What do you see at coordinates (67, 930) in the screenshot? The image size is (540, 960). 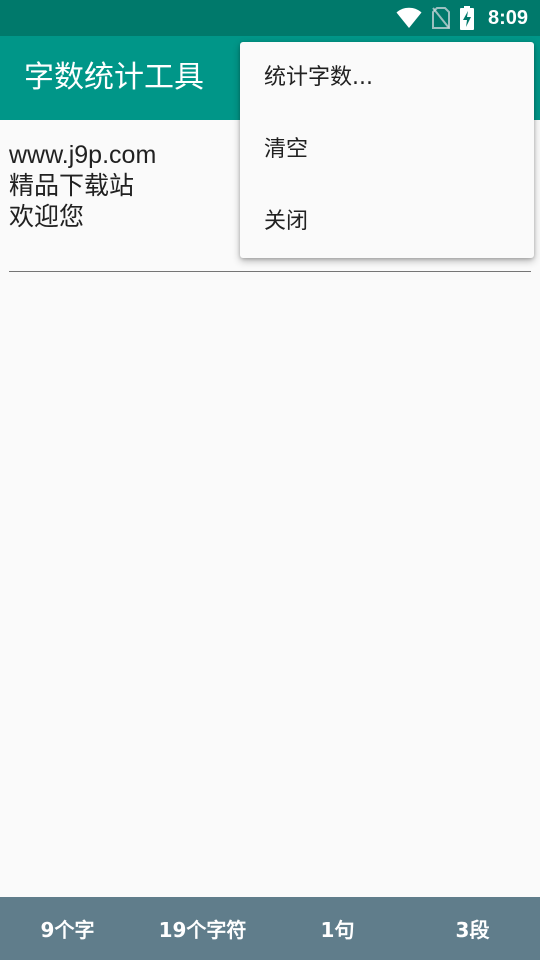 I see `stat-word-count: 9个字` at bounding box center [67, 930].